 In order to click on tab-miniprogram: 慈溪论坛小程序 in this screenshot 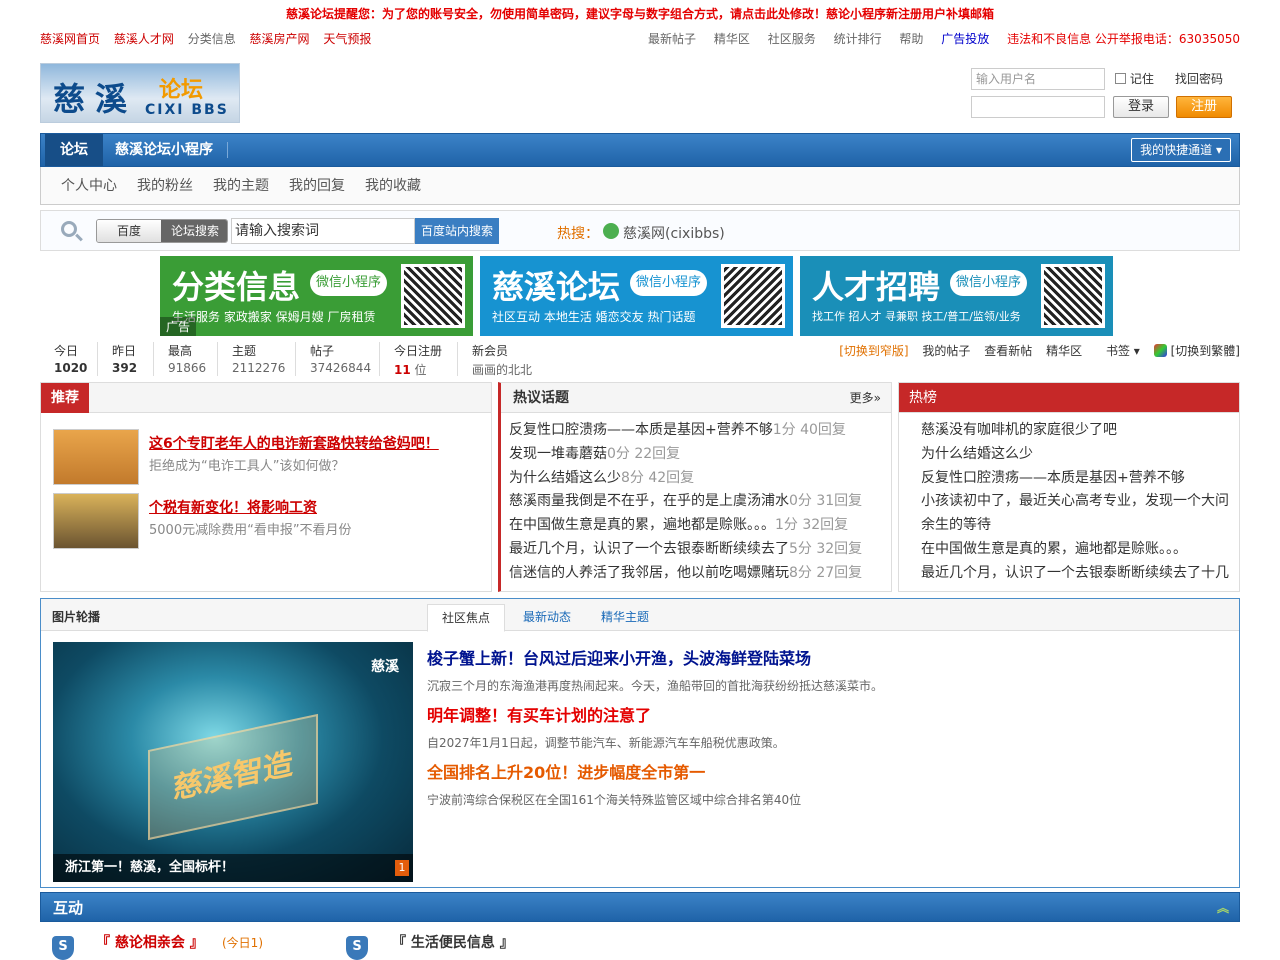, I will do `click(164, 150)`.